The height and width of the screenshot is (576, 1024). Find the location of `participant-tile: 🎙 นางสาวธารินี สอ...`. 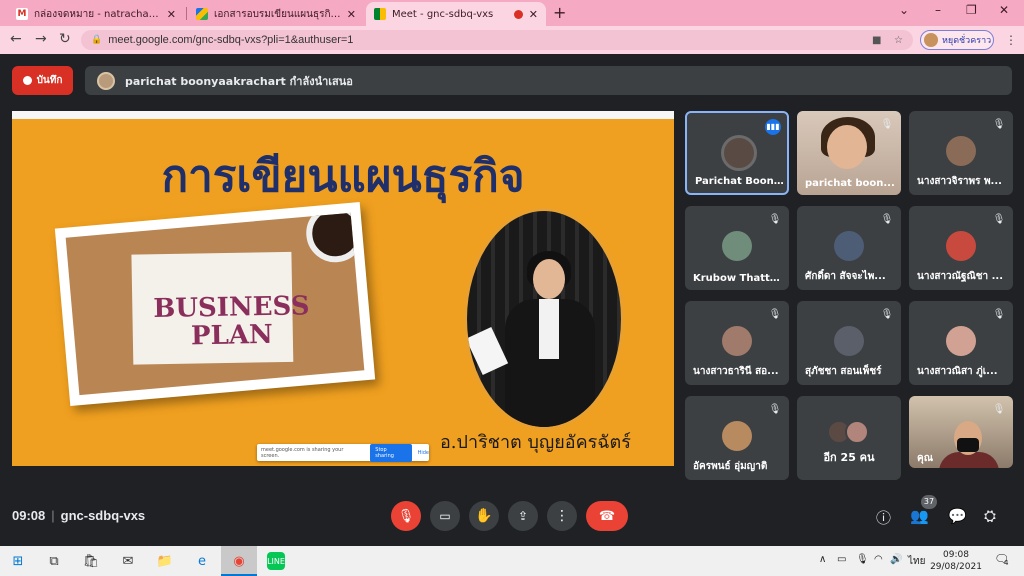

participant-tile: 🎙 นางสาวธารินี สอ... is located at coordinates (737, 343).